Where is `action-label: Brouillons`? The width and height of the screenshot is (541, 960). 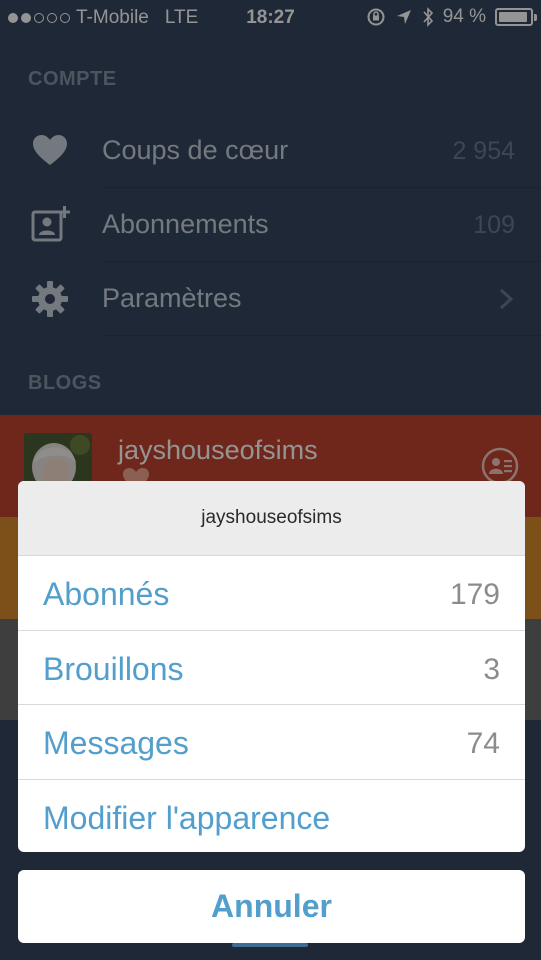 action-label: Brouillons is located at coordinates (113, 668).